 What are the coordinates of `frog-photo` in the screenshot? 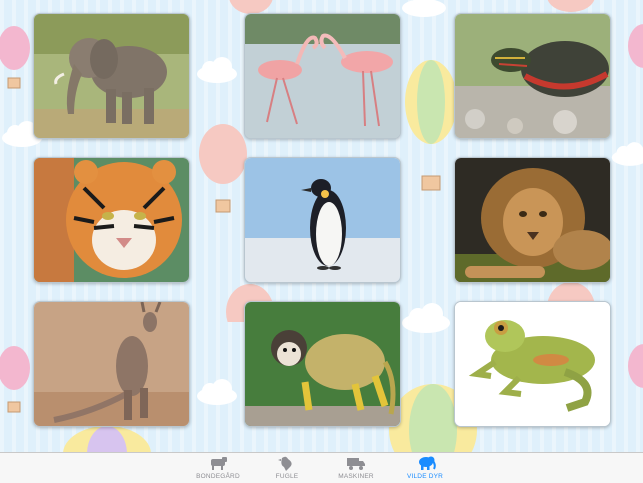 It's located at (532, 364).